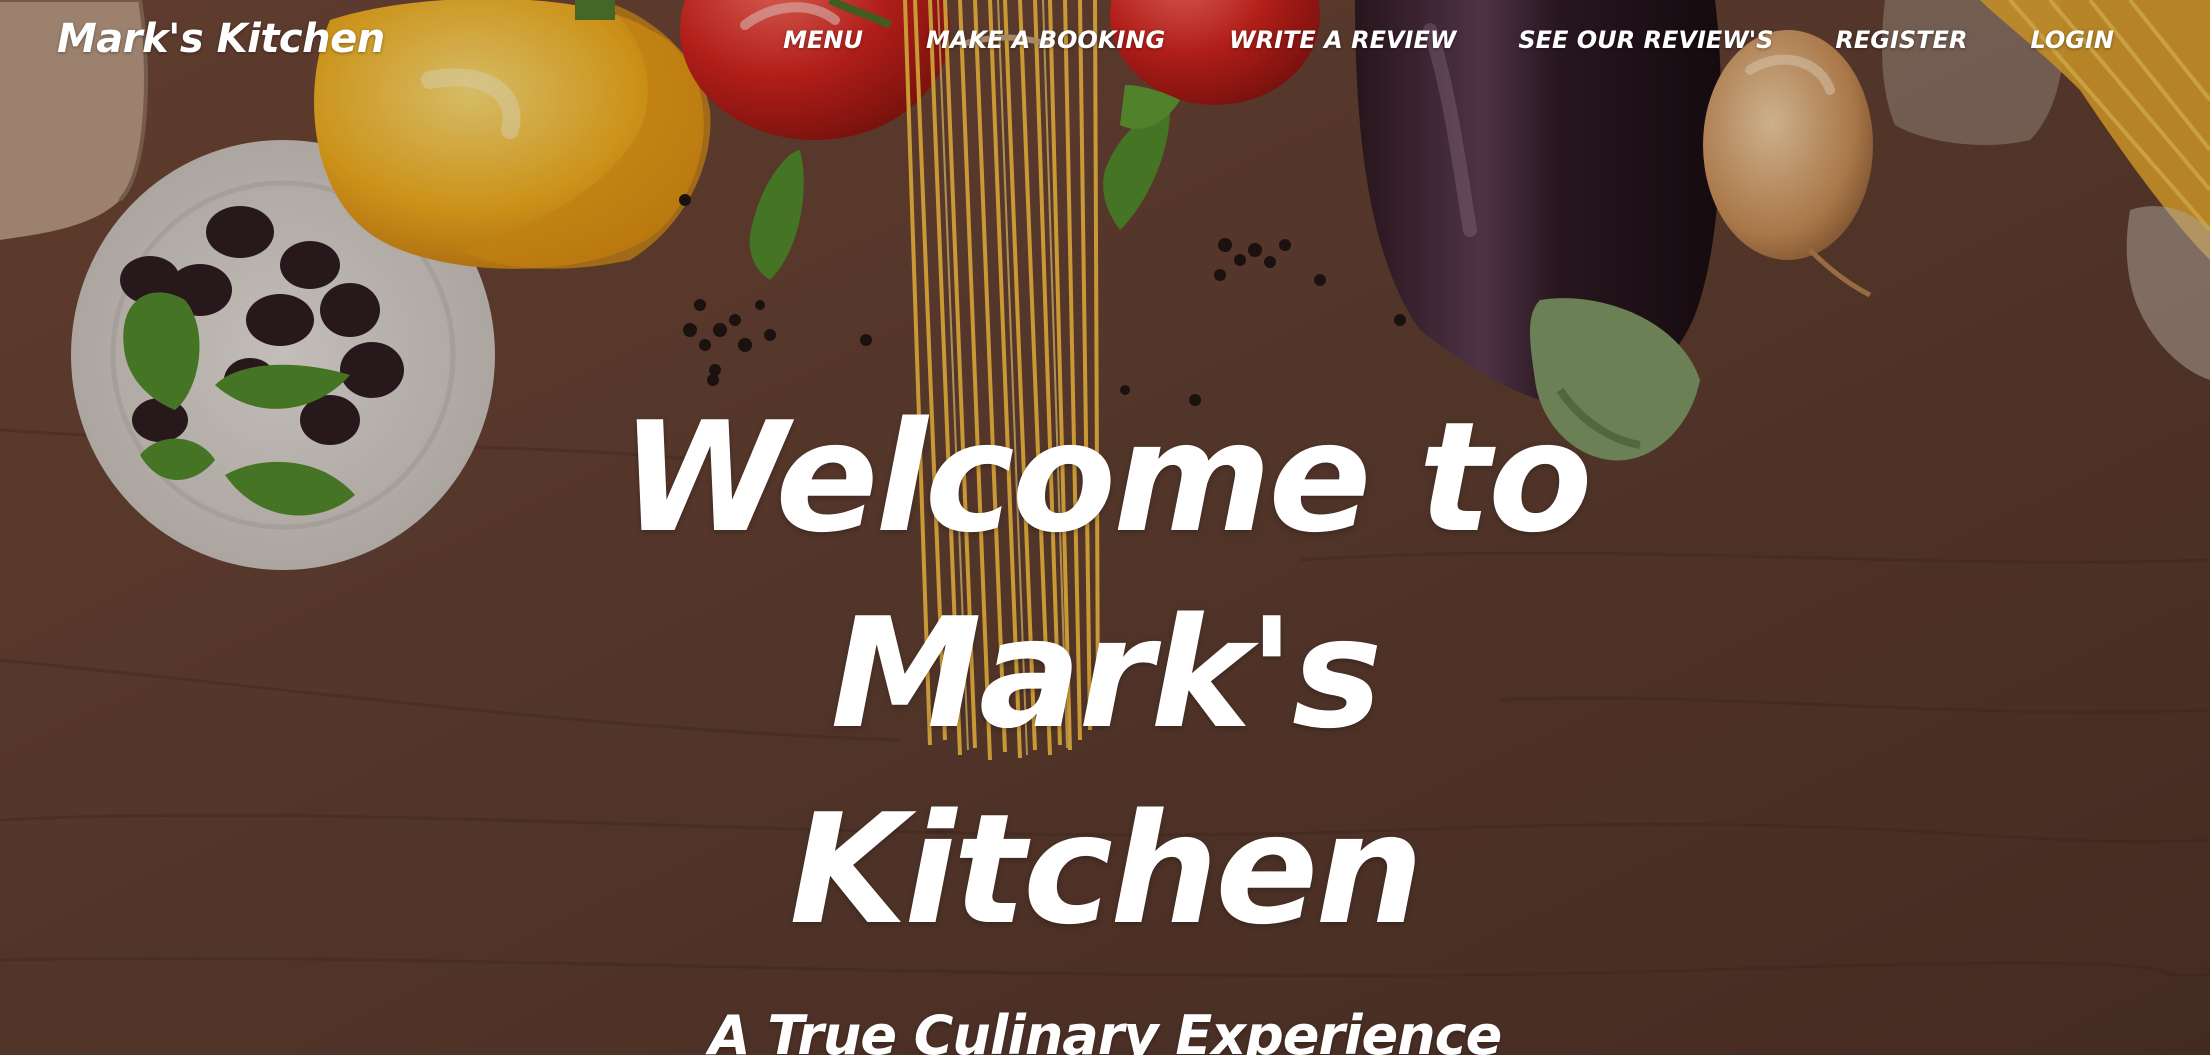 The height and width of the screenshot is (1055, 2210). What do you see at coordinates (1105, 1029) in the screenshot?
I see `hero-subtitle: A True Culinary Experience` at bounding box center [1105, 1029].